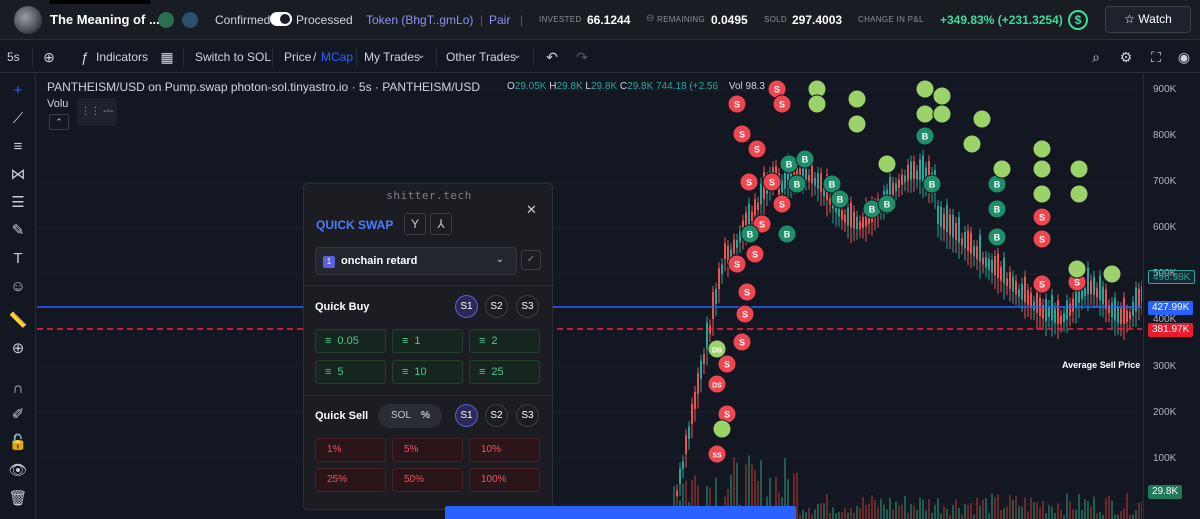 This screenshot has width=1200, height=519. What do you see at coordinates (415, 224) in the screenshot?
I see `split-route-icon: Y` at bounding box center [415, 224].